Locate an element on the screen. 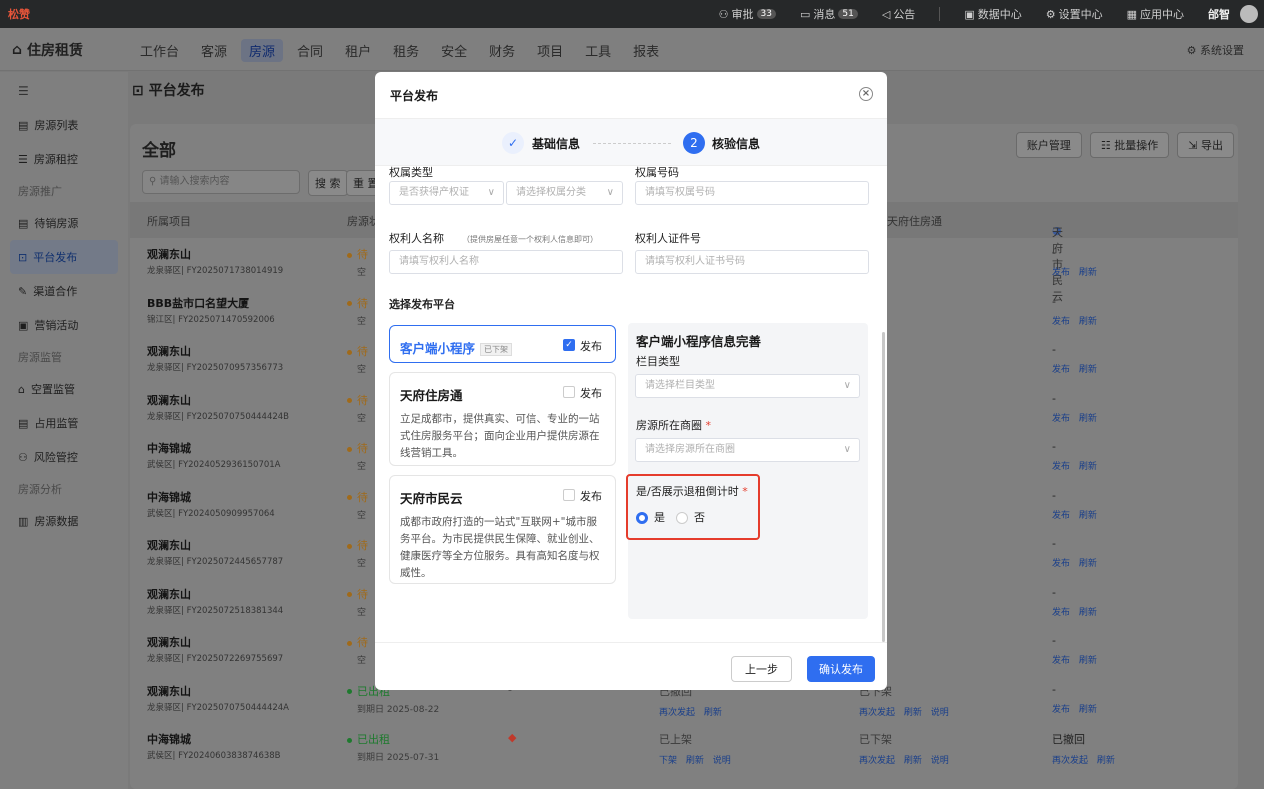 The image size is (1264, 789). nav-item: 租务 is located at coordinates (406, 50).